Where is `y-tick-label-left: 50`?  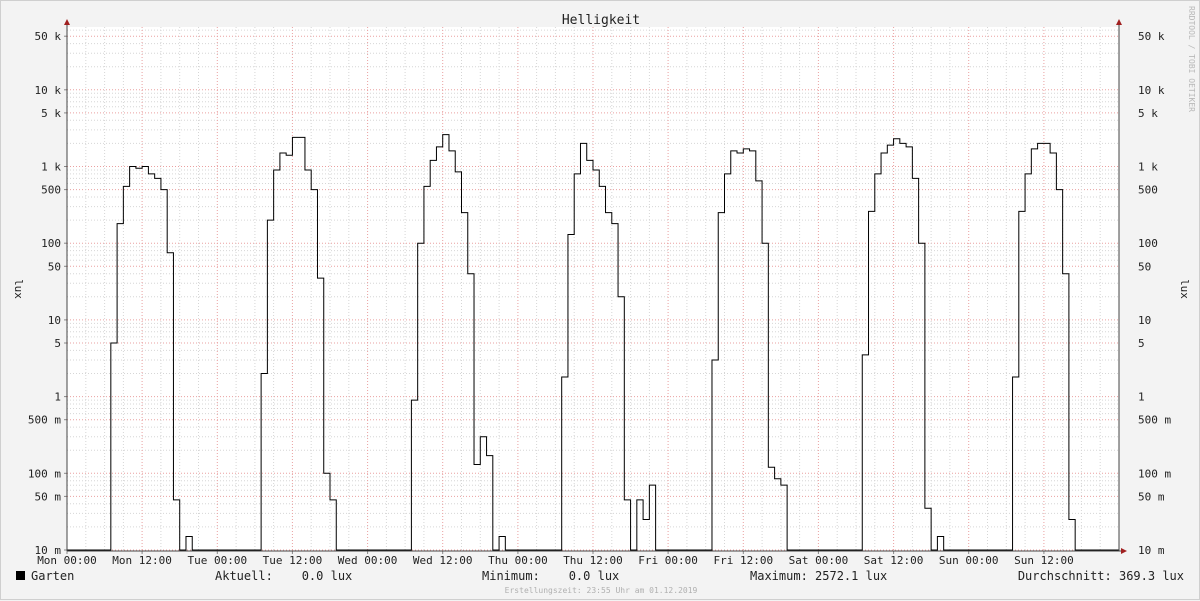
y-tick-label-left: 50 is located at coordinates (54, 266).